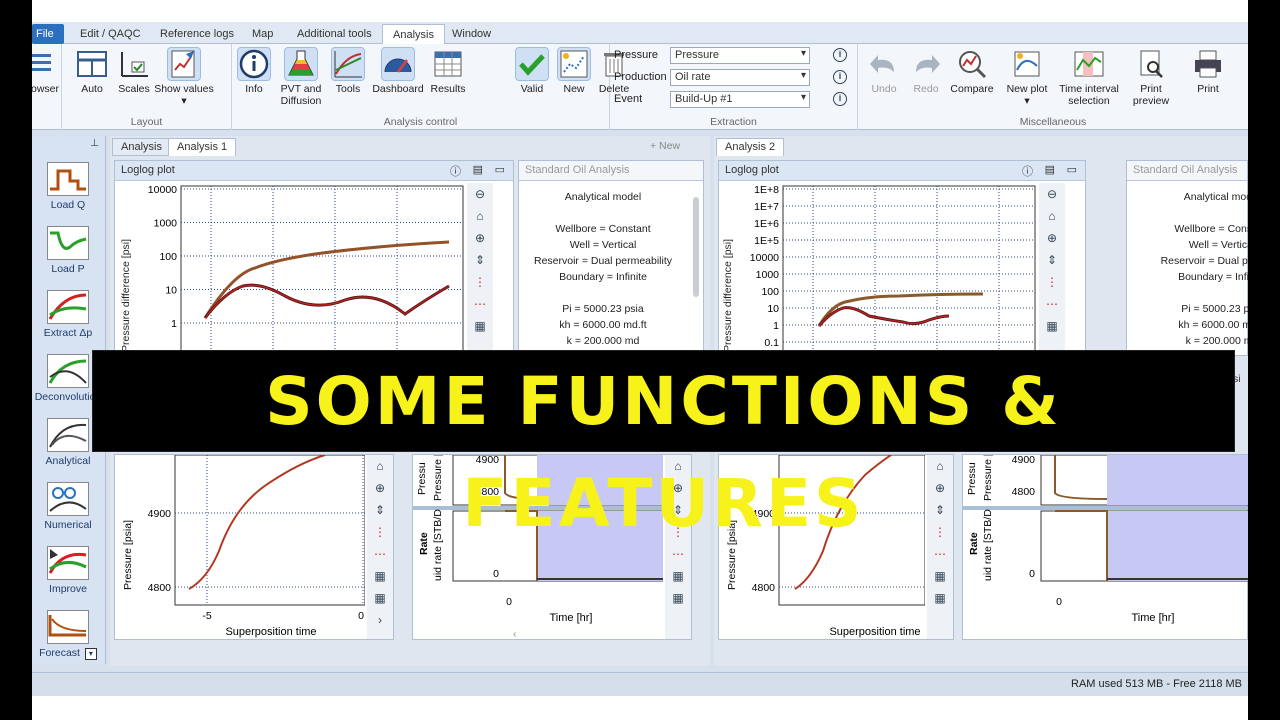 This screenshot has height=720, width=1280. I want to click on model-line: k = 200.000 md, so click(1216, 341).